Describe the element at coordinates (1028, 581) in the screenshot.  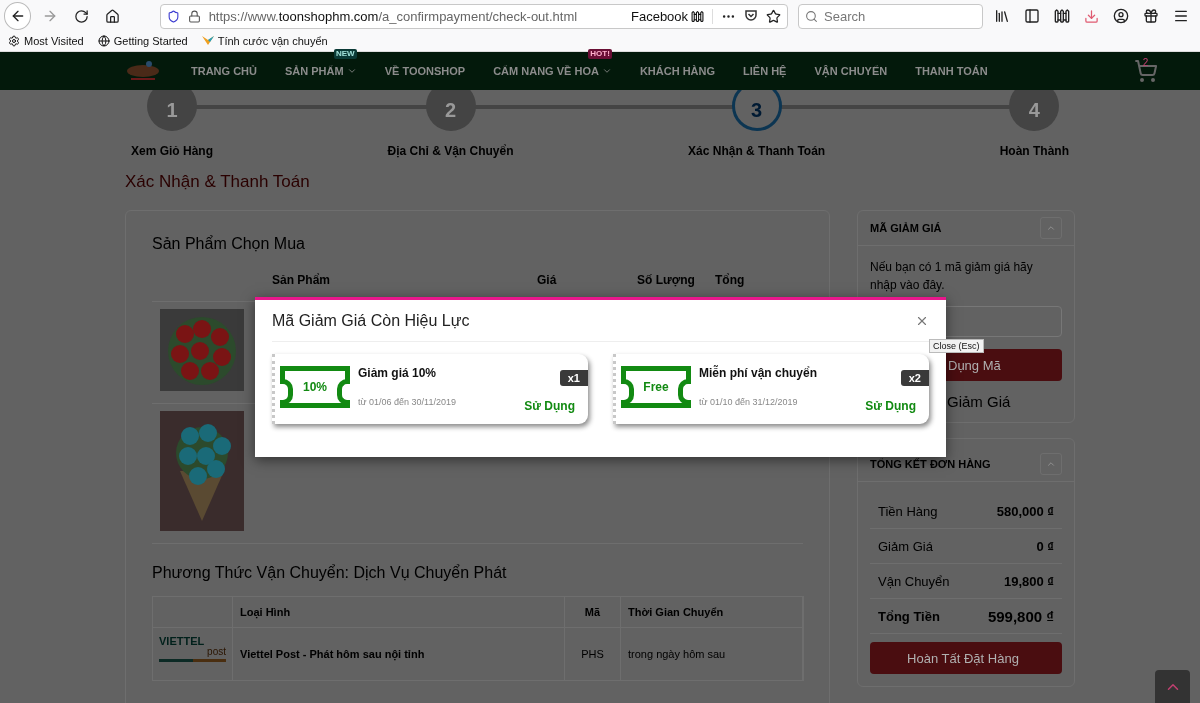
I see `summary-value: 19,800 ₫` at that location.